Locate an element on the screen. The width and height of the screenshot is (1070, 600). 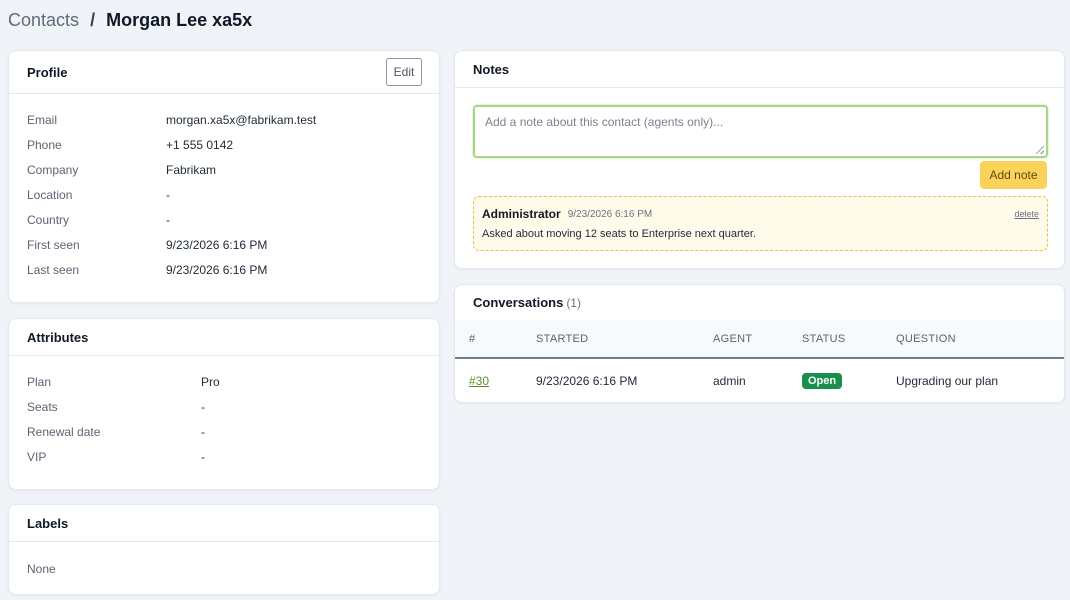
conversation-agent: admin is located at coordinates (729, 380).